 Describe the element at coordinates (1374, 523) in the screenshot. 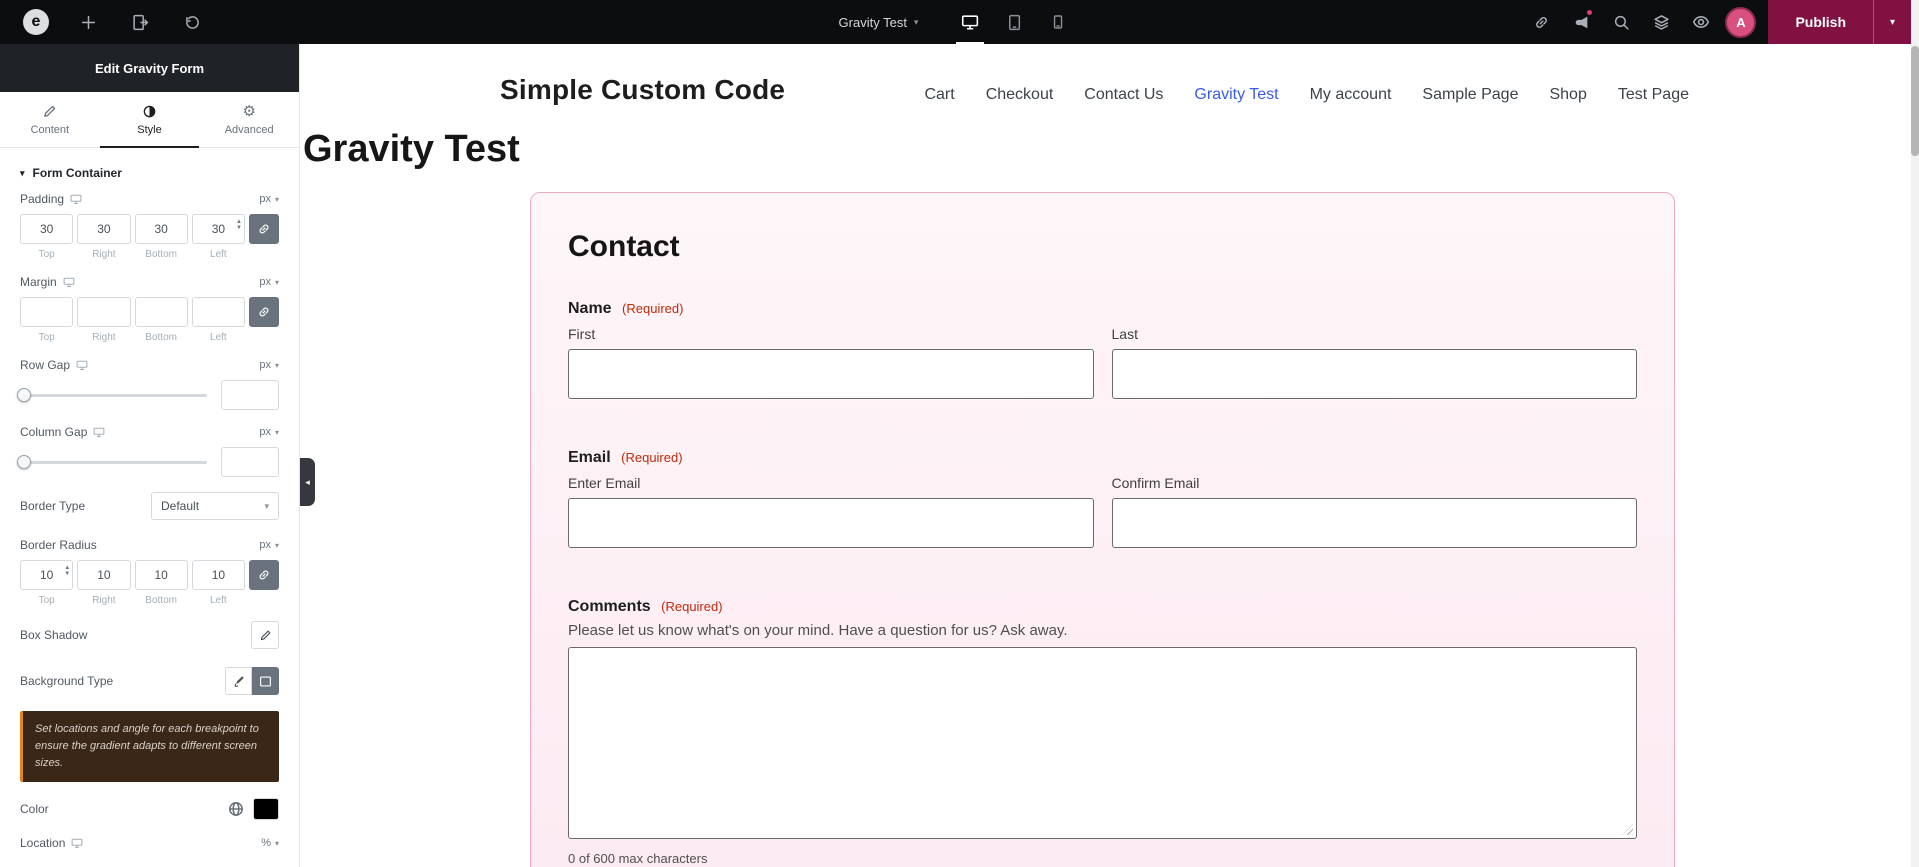

I see `confirm-email-input` at that location.